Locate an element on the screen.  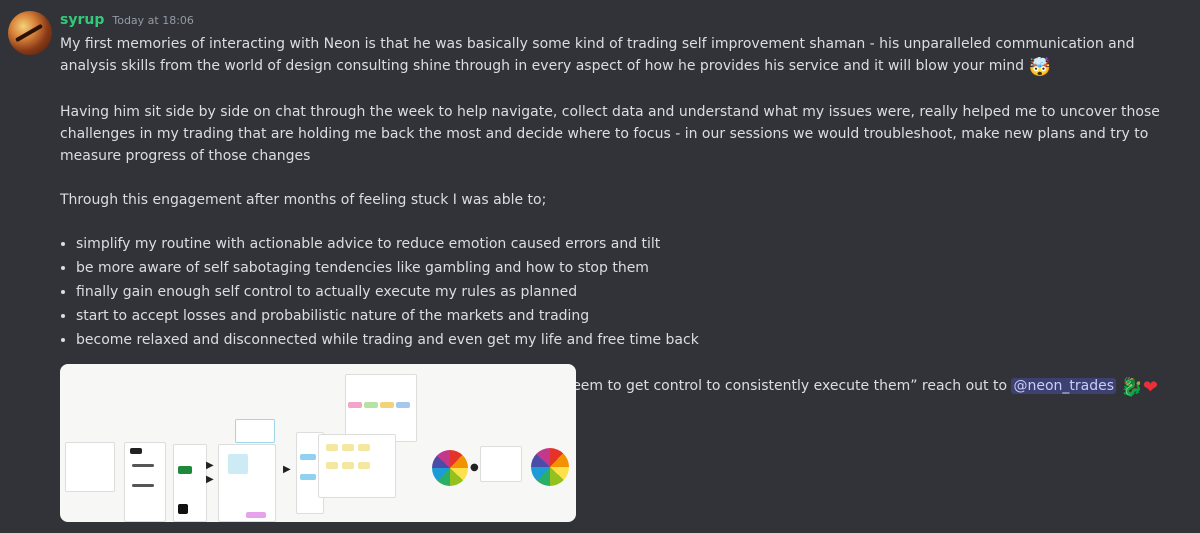
thumb-chart is located at coordinates (501, 464).